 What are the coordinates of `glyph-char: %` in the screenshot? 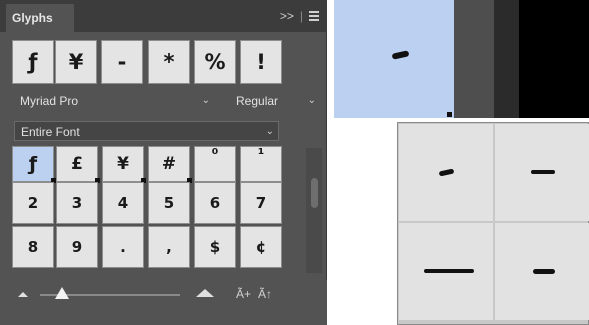 It's located at (215, 62).